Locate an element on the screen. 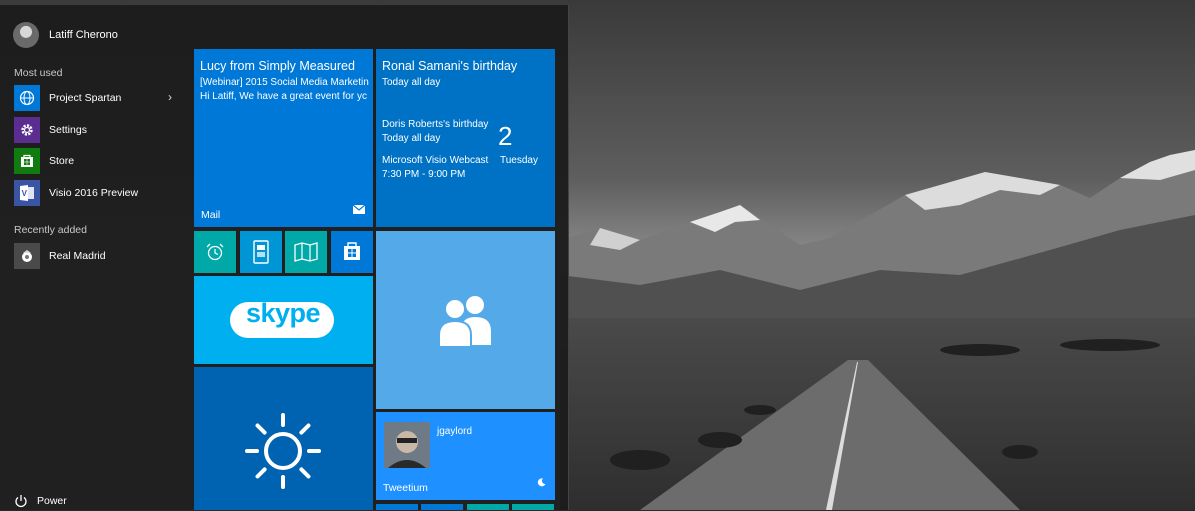 The image size is (1195, 511). user-account: Latiff Cherono is located at coordinates (65, 35).